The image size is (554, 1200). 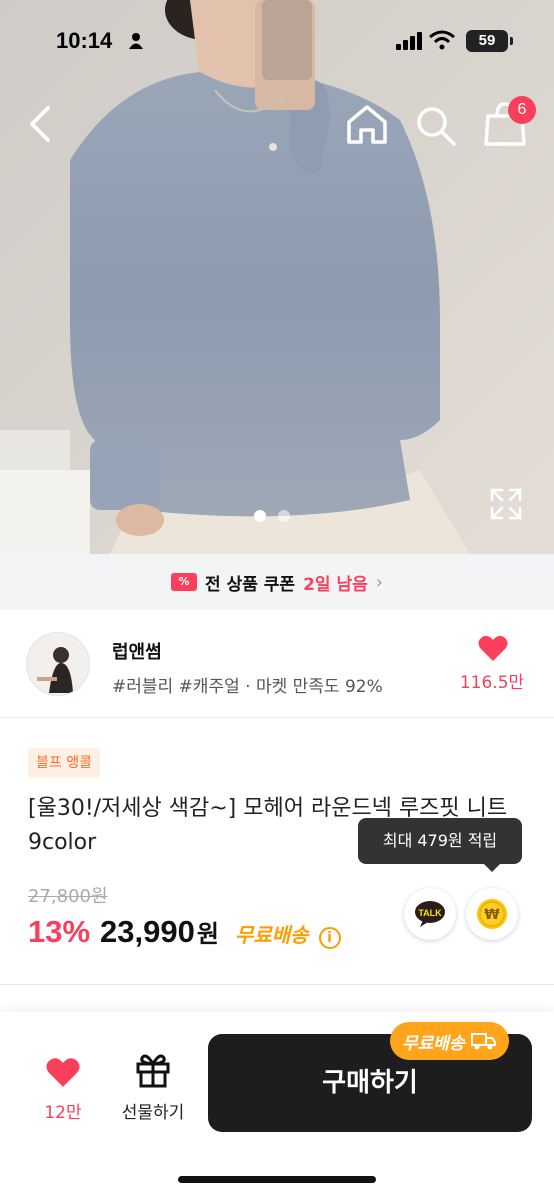 I want to click on status-time: 10:14, so click(x=84, y=40).